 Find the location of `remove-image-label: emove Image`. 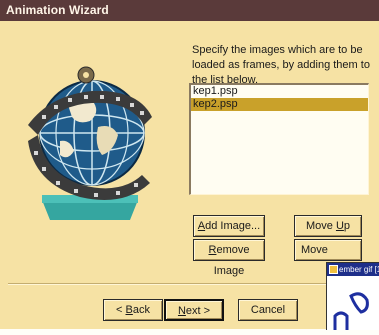

remove-image-label: emove Image is located at coordinates (231, 260).